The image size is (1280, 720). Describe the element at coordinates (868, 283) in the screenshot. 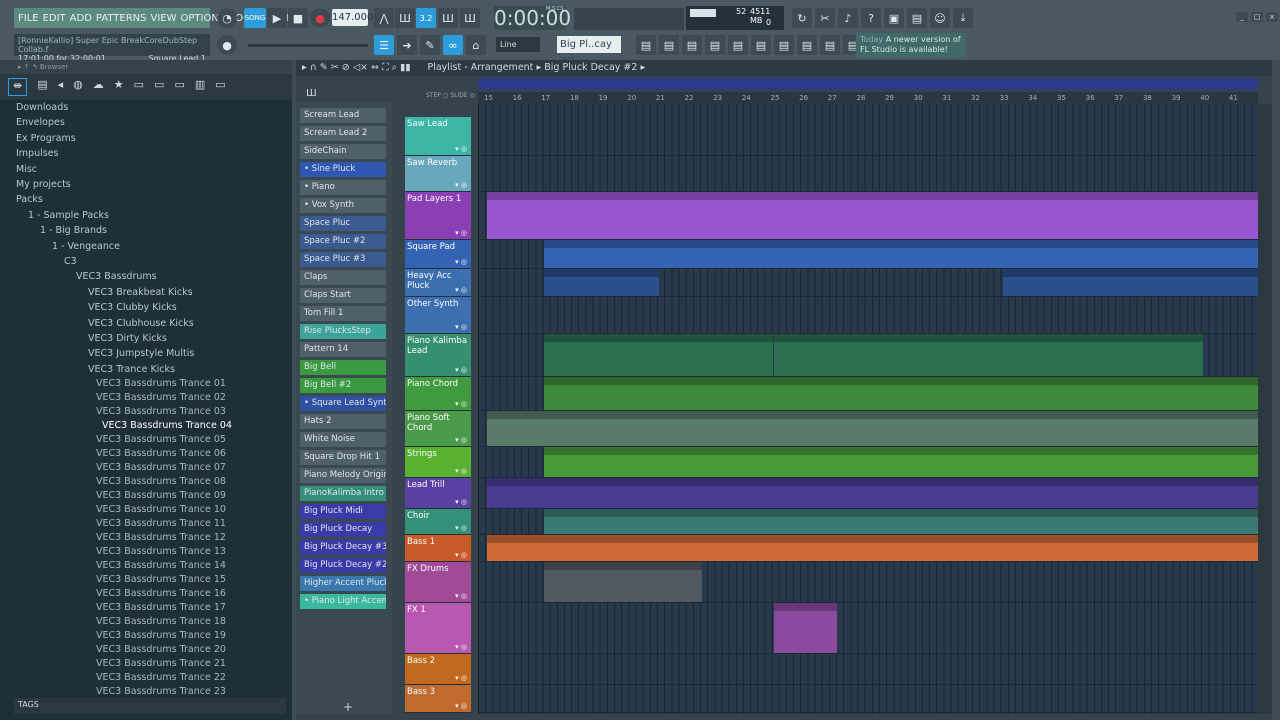

I see `track-lane: Space Pluc #3 Space Pluc #2` at that location.